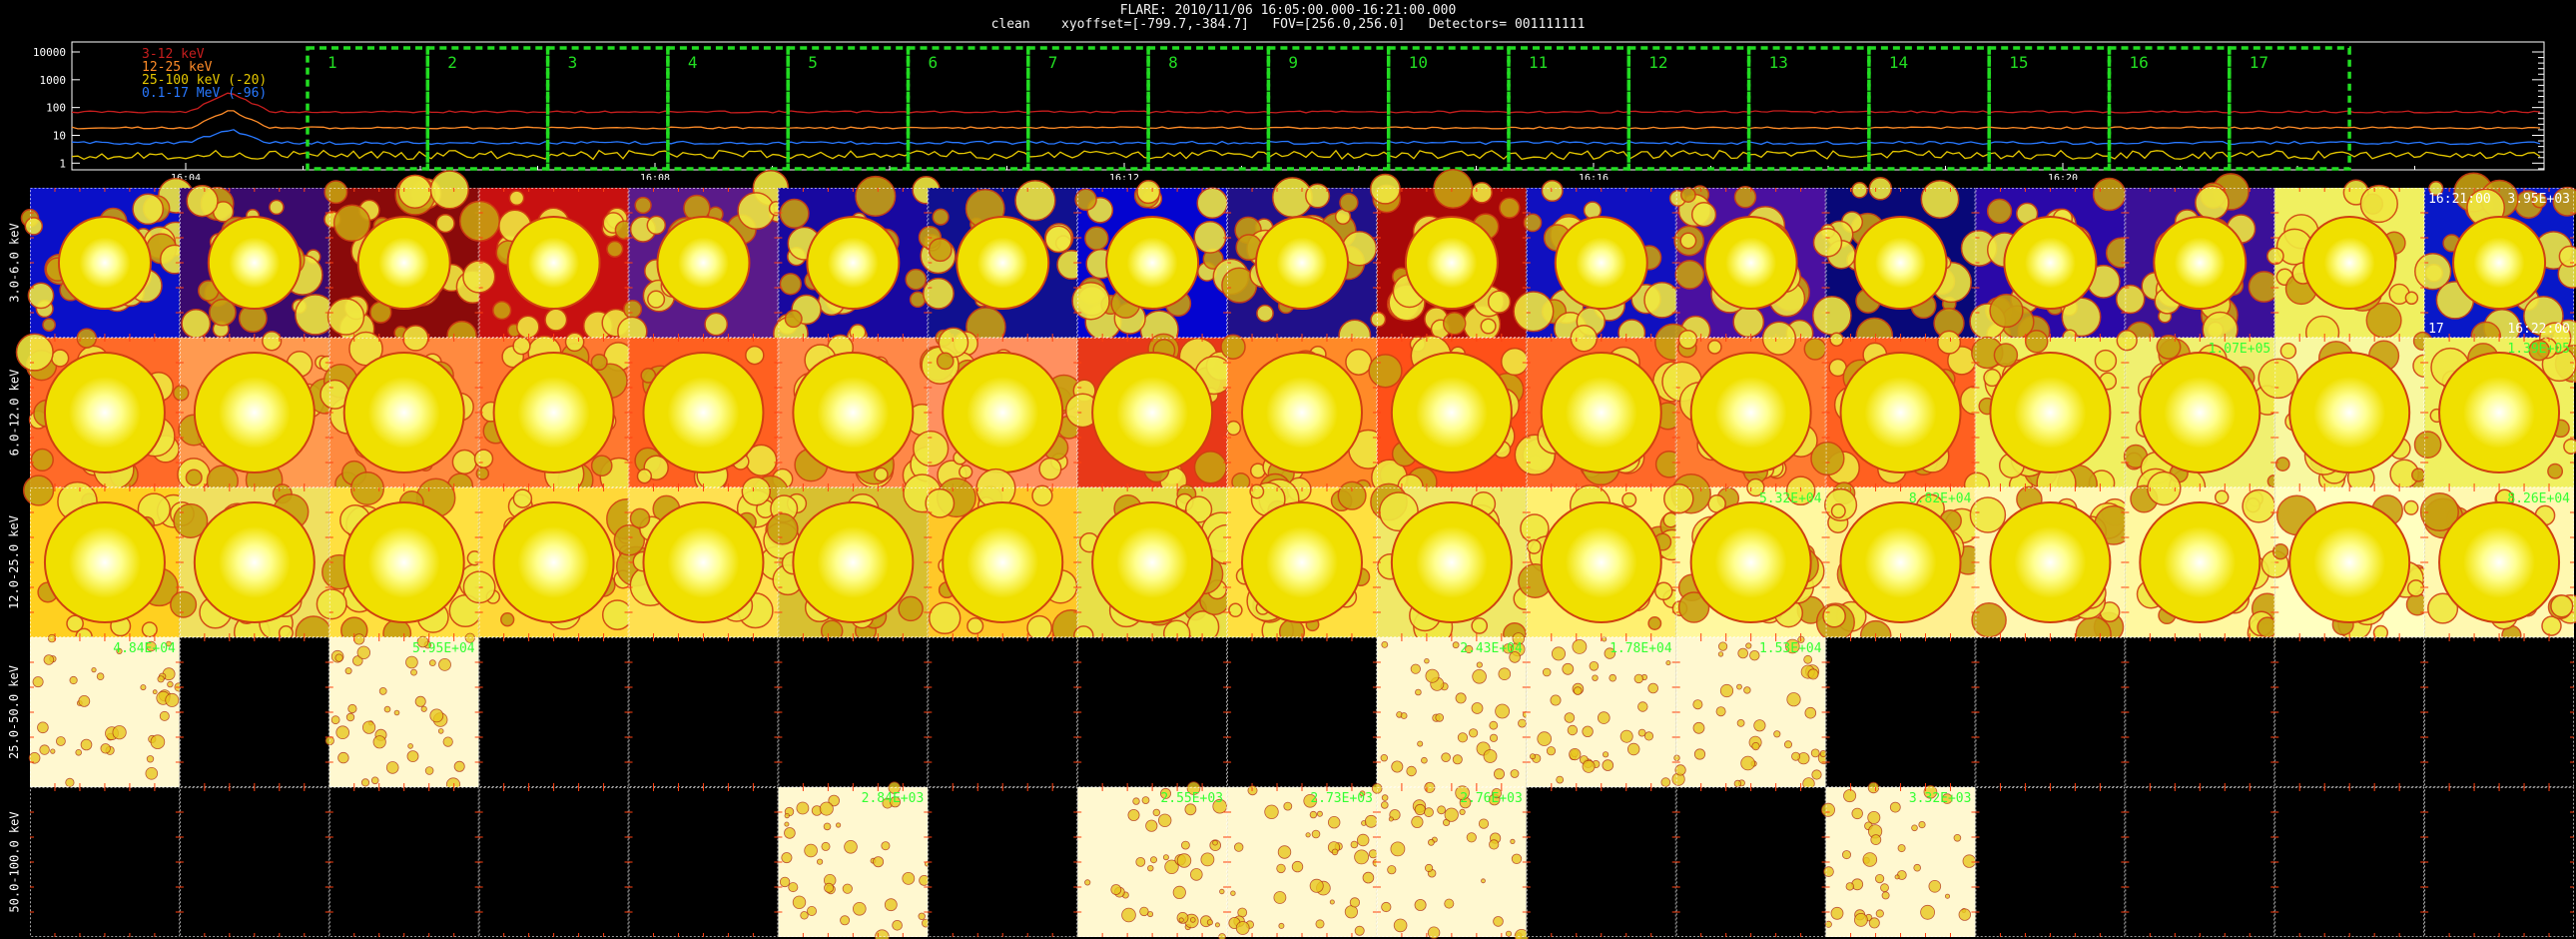 This screenshot has height=939, width=2576. I want to click on tile-label: 1.53E+04, so click(1790, 648).